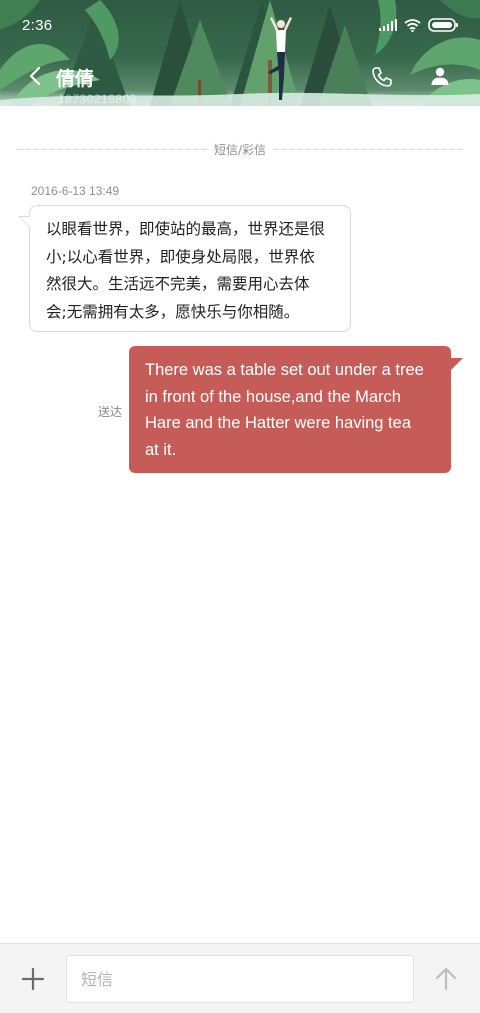  I want to click on message-composer, so click(240, 978).